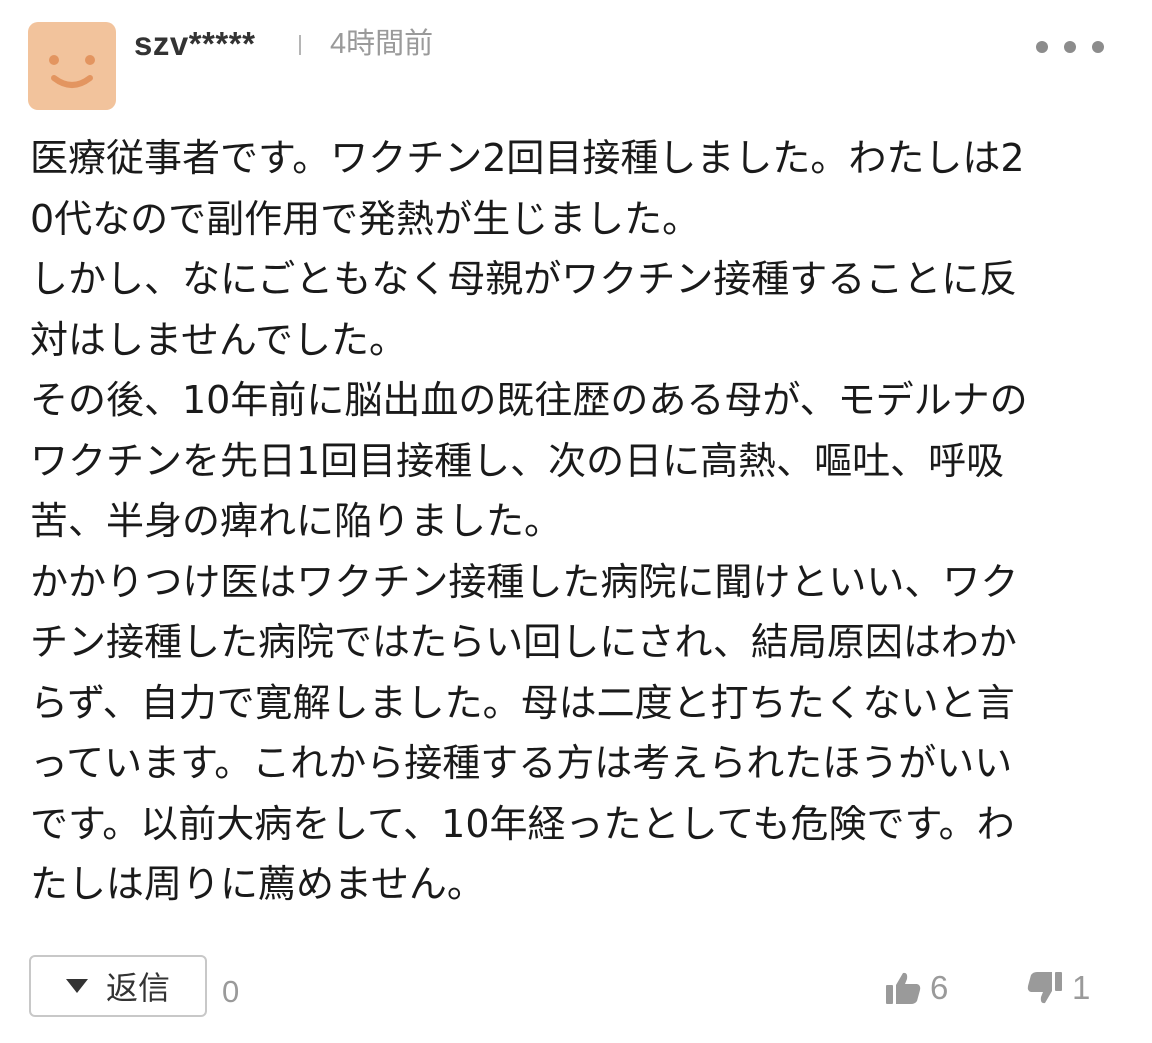 This screenshot has width=1152, height=1043. I want to click on thumbs-down-icon, so click(1044, 988).